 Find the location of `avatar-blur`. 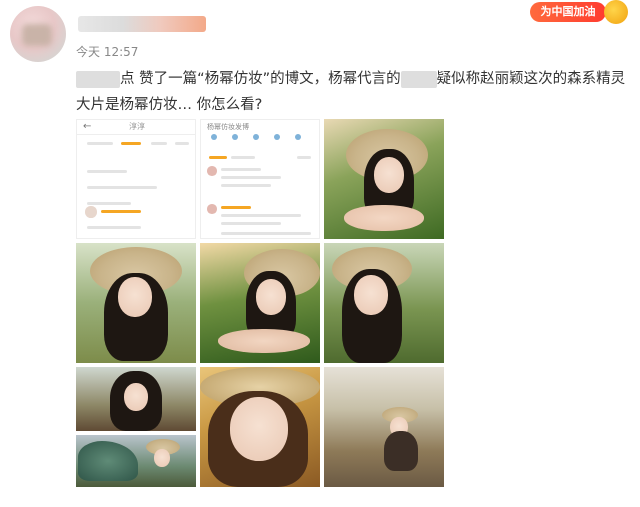

avatar-blur is located at coordinates (37, 35).